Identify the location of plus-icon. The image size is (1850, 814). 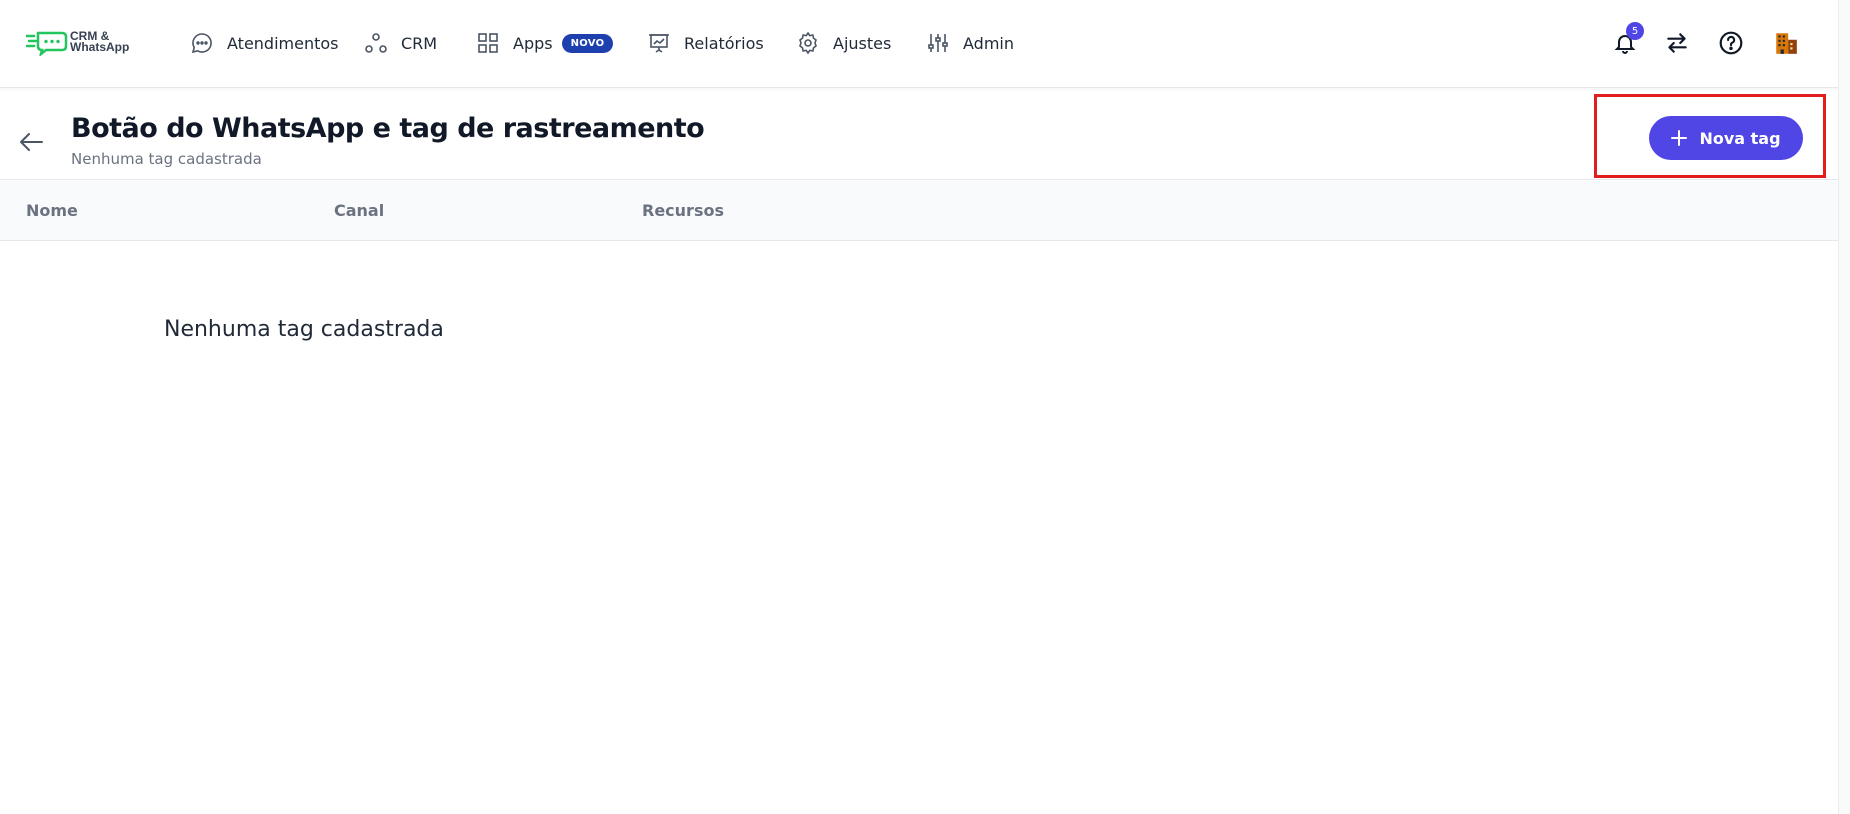
(1679, 138).